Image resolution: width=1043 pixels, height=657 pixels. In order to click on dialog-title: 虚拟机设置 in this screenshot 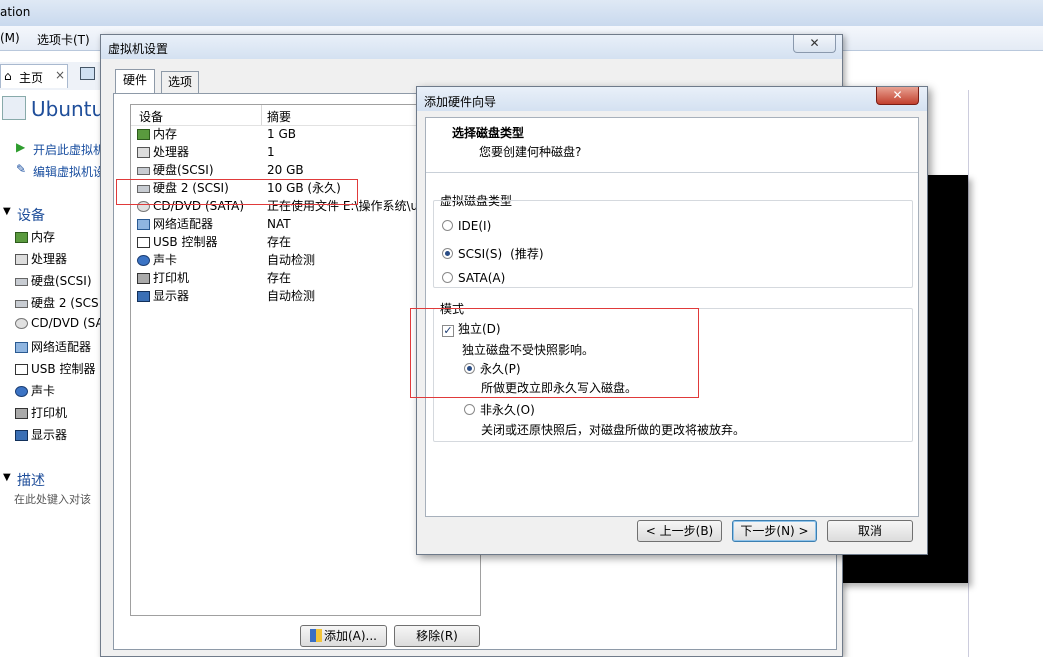, I will do `click(138, 49)`.